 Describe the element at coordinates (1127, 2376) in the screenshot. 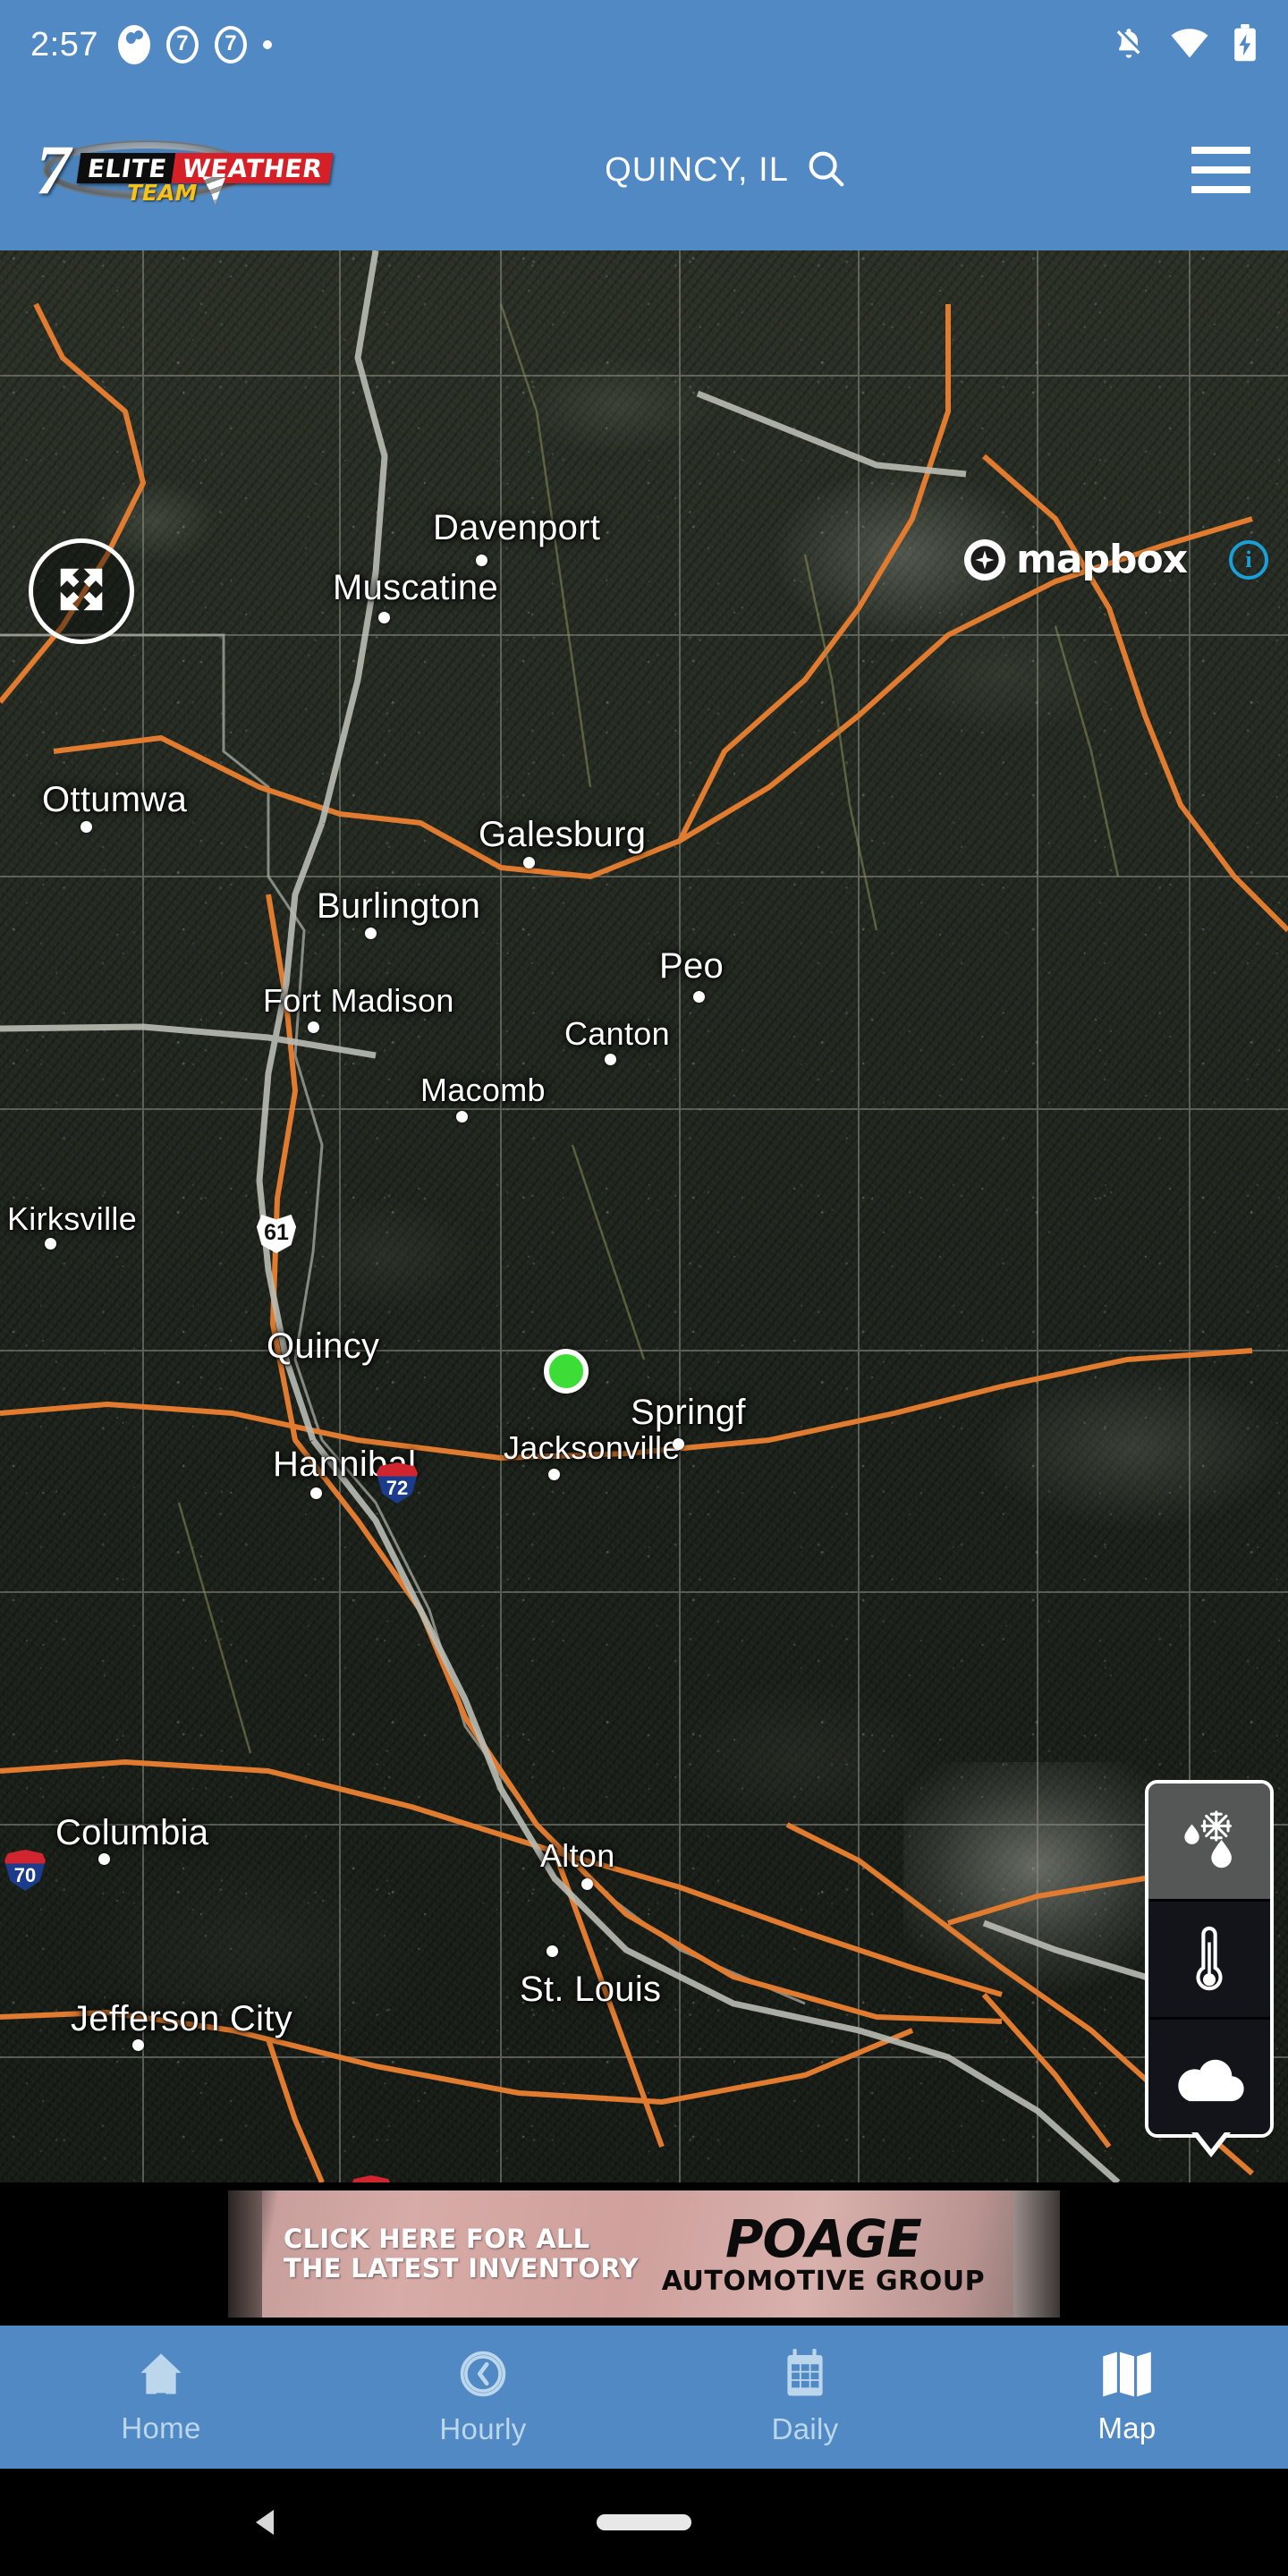

I see `map-icon` at that location.